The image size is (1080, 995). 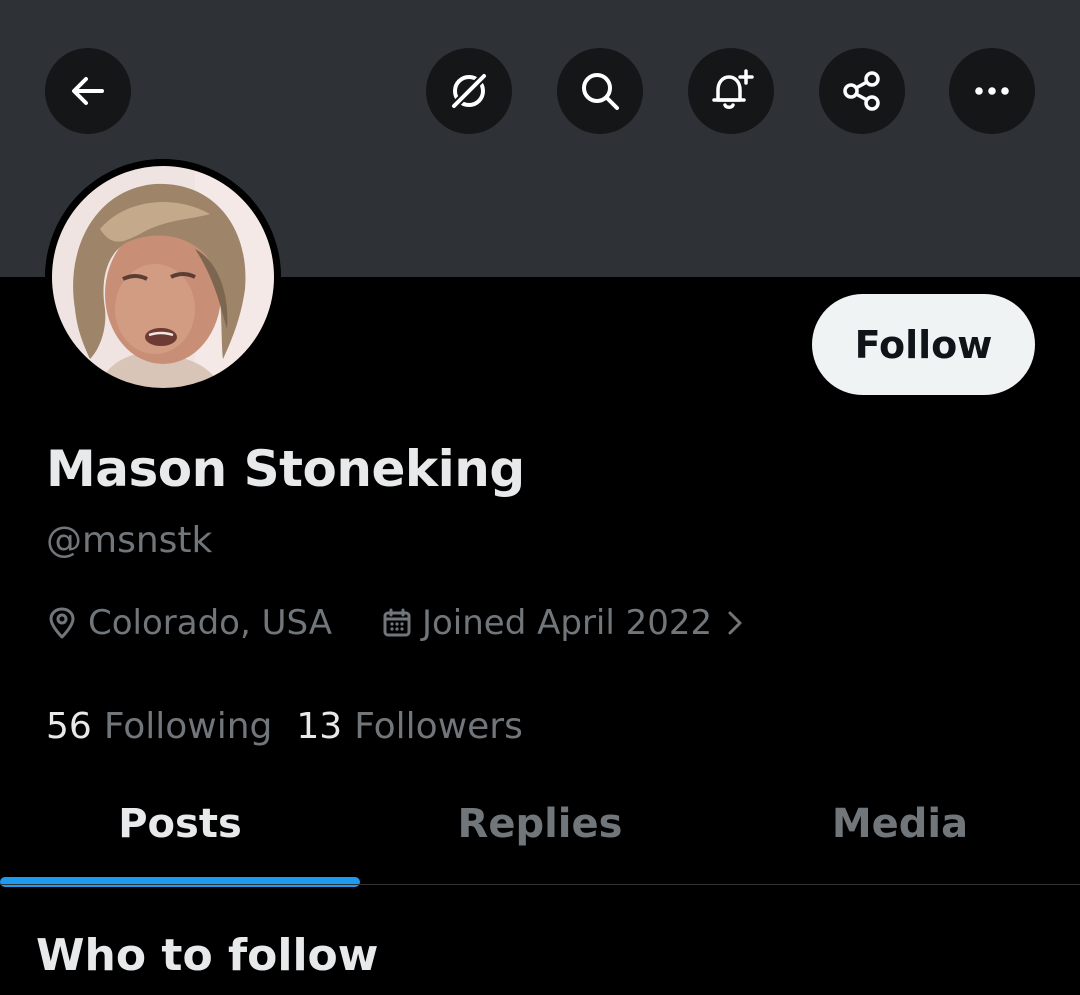 I want to click on arrow-left-icon, so click(x=88, y=91).